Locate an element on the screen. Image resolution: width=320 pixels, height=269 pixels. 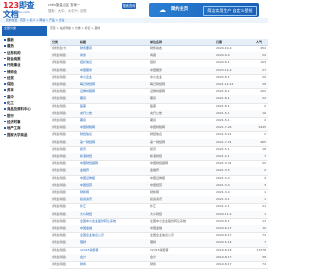
row-title-link: 中国金融 is located at coordinates (113, 228).